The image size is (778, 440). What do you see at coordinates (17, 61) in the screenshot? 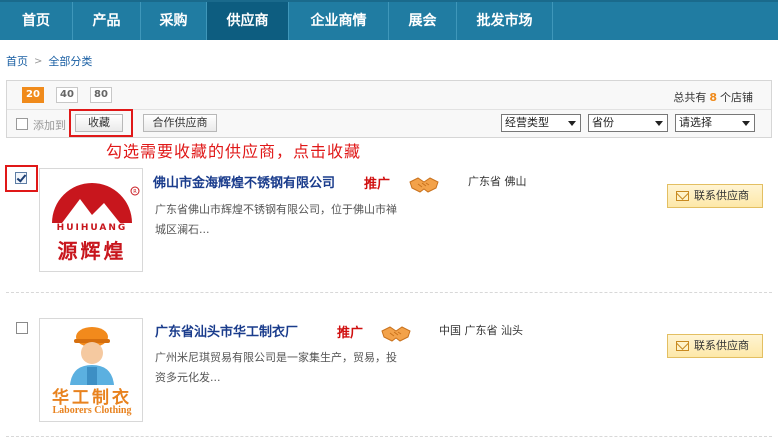
I see `breadcrumb-home: 首页` at bounding box center [17, 61].